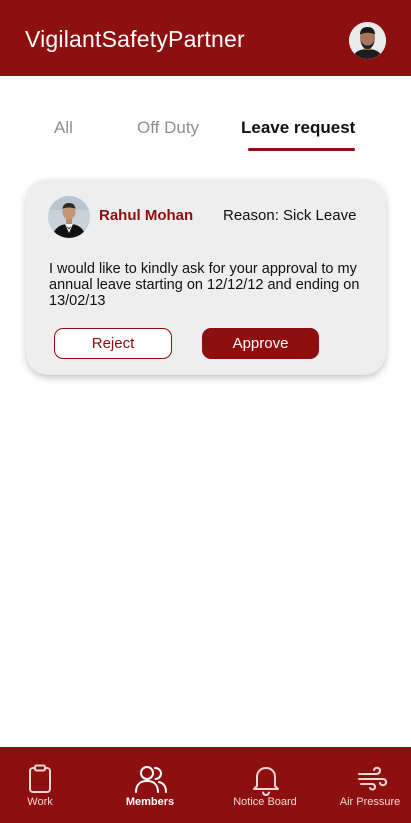 This screenshot has width=411, height=823. Describe the element at coordinates (168, 128) in the screenshot. I see `tab-off-duty: Off Duty` at that location.